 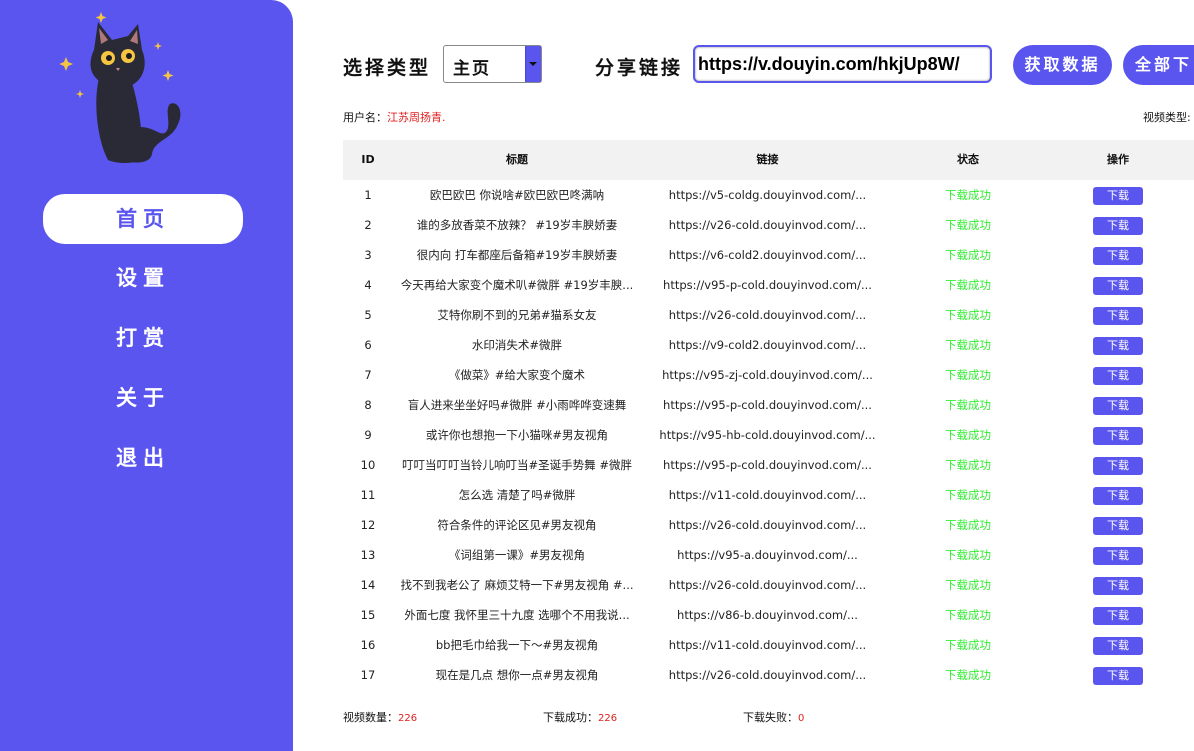 What do you see at coordinates (770, 717) in the screenshot?
I see `fail-count-label: 下载失败：` at bounding box center [770, 717].